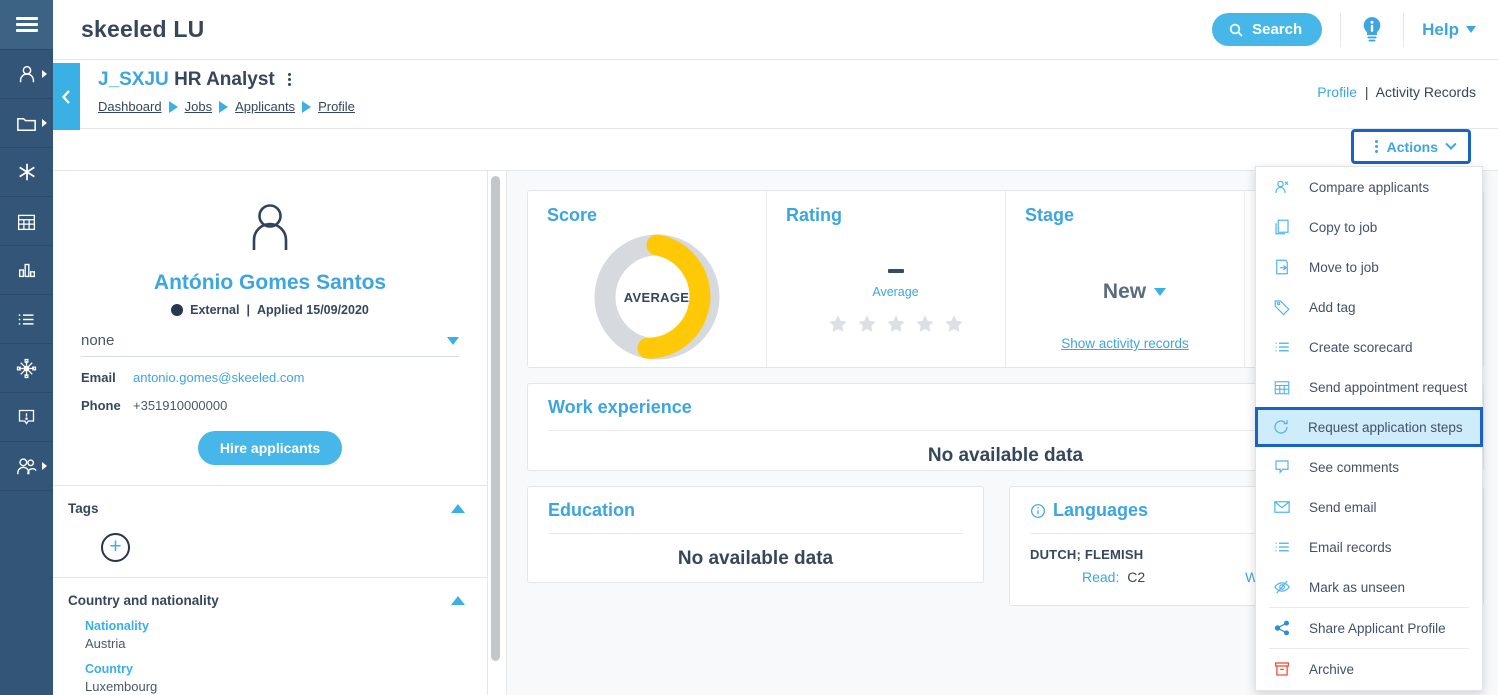 The image size is (1498, 695). I want to click on menu-item-label: Request application steps, so click(1385, 427).